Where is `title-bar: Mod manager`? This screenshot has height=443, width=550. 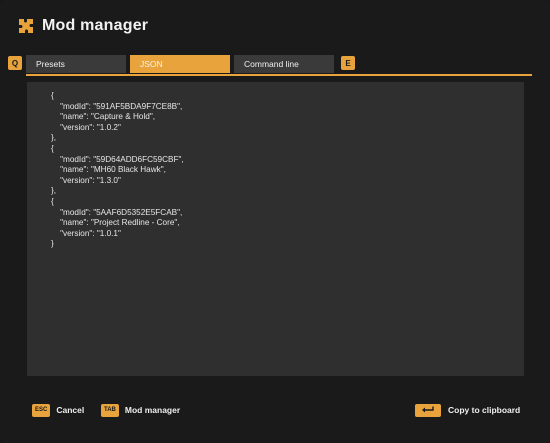
title-bar: Mod manager is located at coordinates (83, 26).